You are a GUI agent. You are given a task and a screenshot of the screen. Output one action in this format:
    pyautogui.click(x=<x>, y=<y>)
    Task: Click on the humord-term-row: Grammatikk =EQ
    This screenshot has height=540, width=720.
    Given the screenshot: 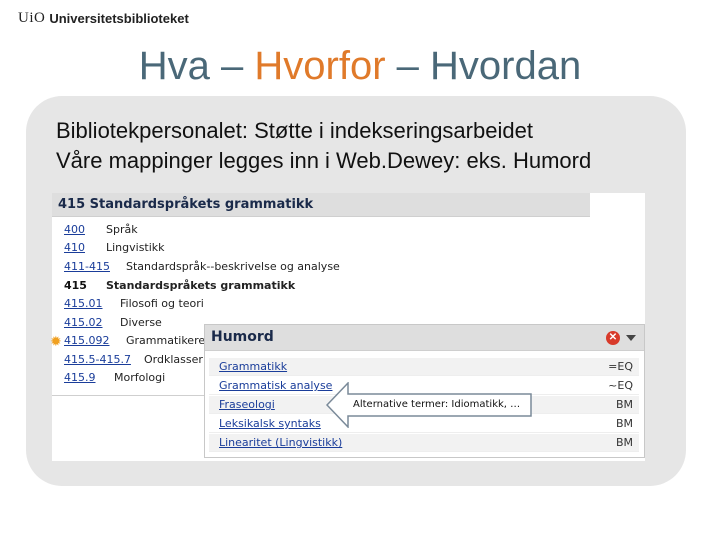 What is the action you would take?
    pyautogui.click(x=424, y=367)
    